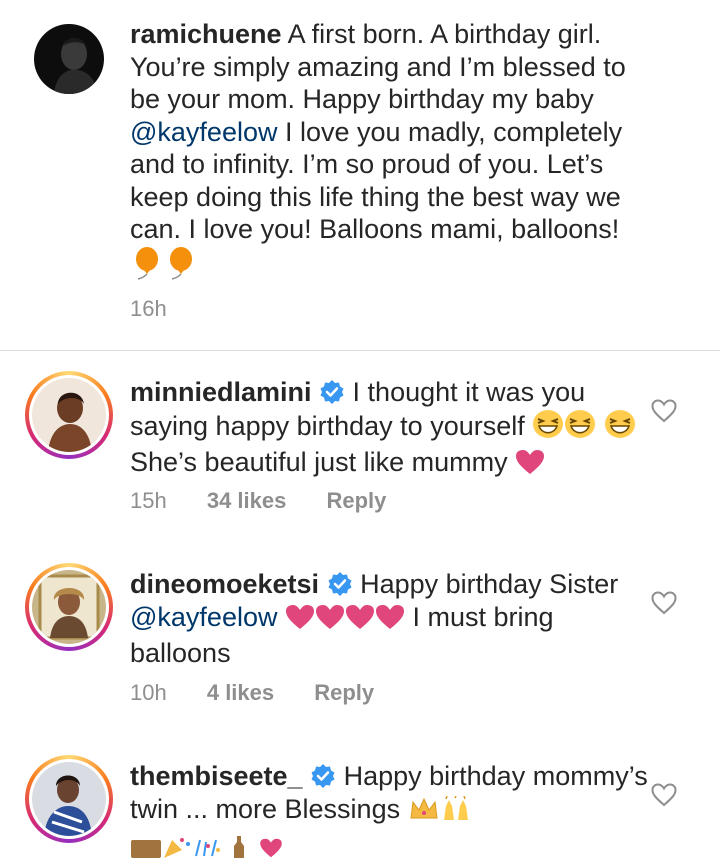 The image size is (720, 866). What do you see at coordinates (224, 584) in the screenshot?
I see `username: dineomoeketsi` at bounding box center [224, 584].